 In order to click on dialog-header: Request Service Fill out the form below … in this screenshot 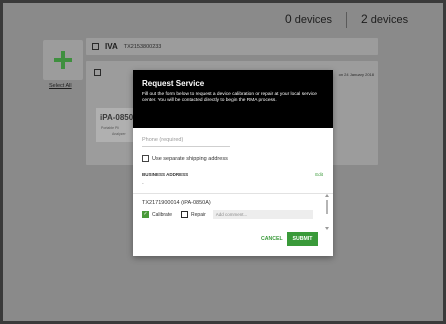, I will do `click(233, 99)`.